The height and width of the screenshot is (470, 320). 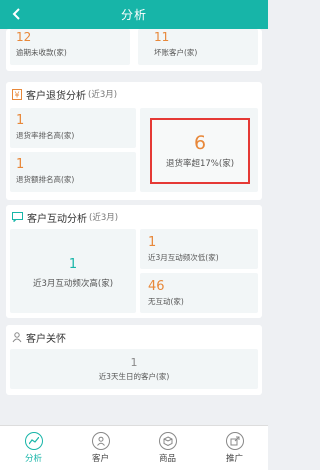 I want to click on nav-label-analysis: 分析, so click(x=33, y=459).